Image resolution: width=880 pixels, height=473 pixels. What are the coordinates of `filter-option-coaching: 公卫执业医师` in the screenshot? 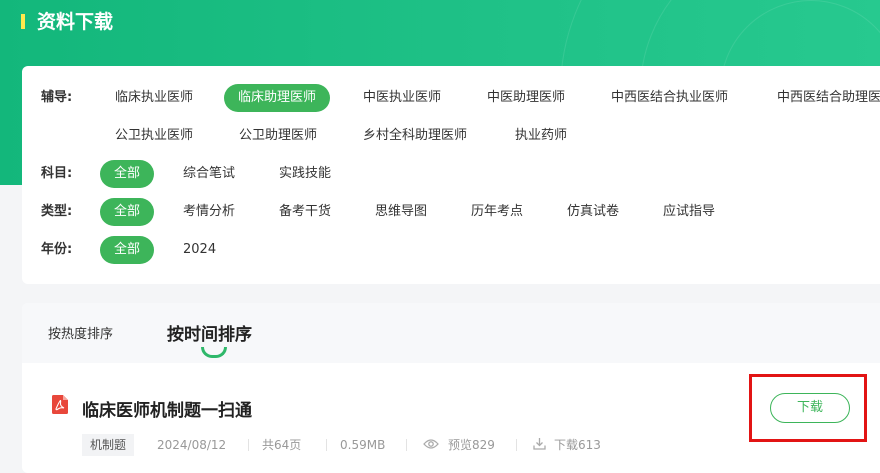 It's located at (154, 136).